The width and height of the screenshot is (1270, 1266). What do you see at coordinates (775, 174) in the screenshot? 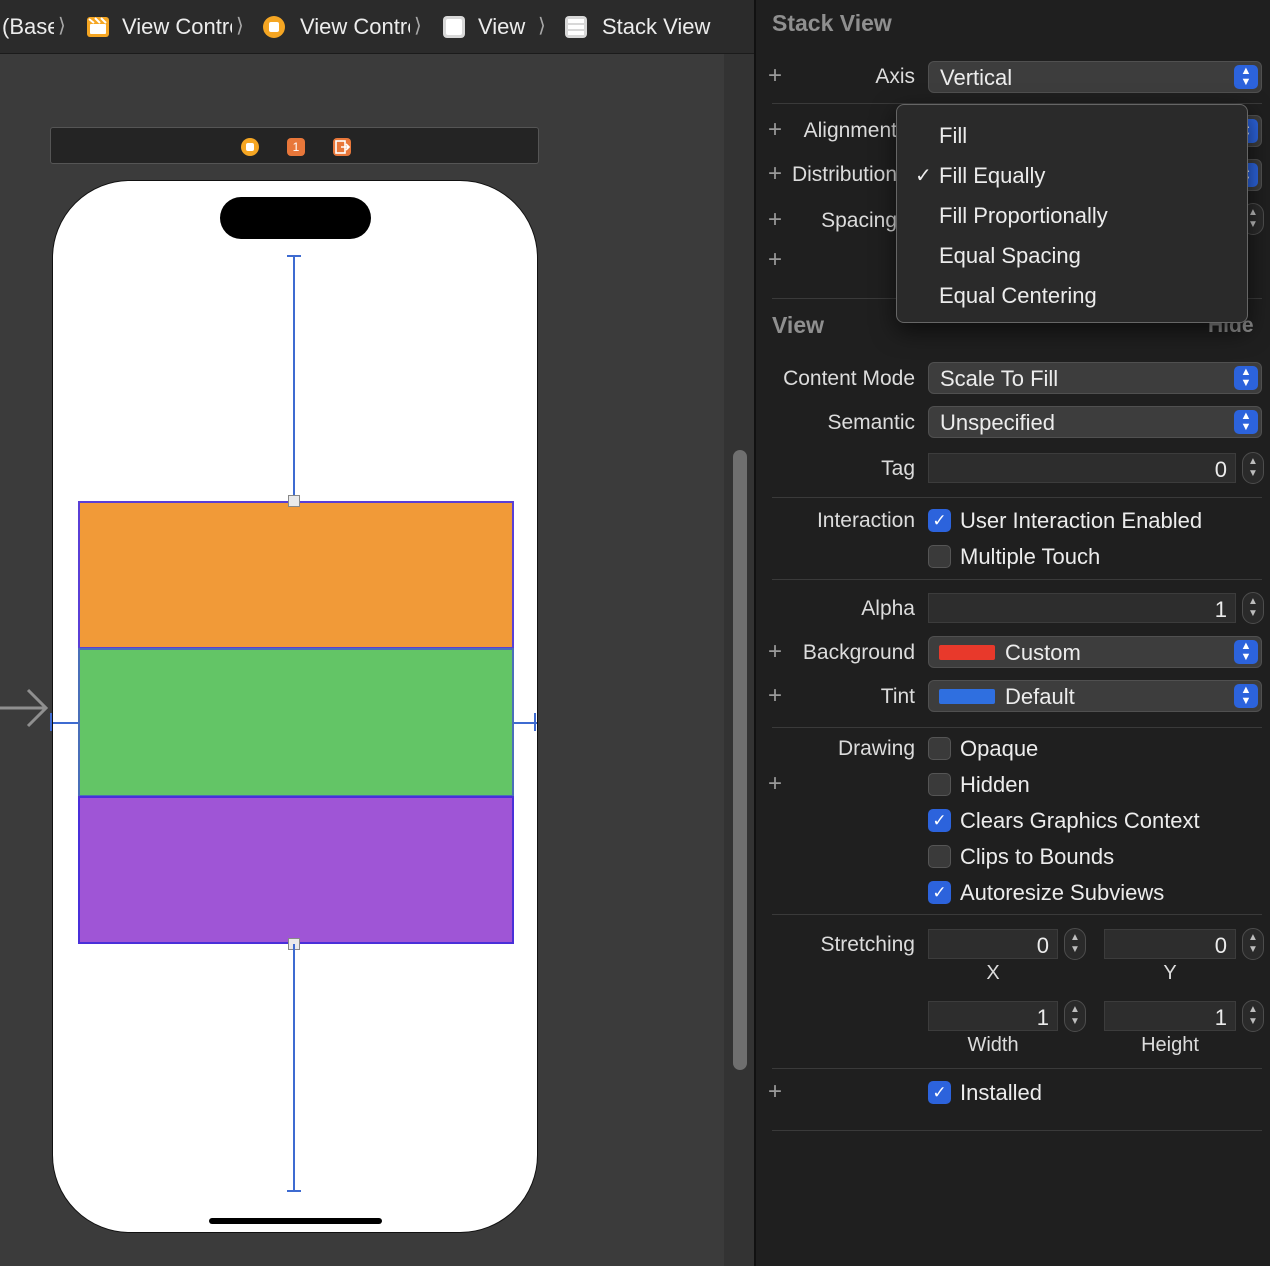
I see `add-variation-distribution-button: +` at bounding box center [775, 174].